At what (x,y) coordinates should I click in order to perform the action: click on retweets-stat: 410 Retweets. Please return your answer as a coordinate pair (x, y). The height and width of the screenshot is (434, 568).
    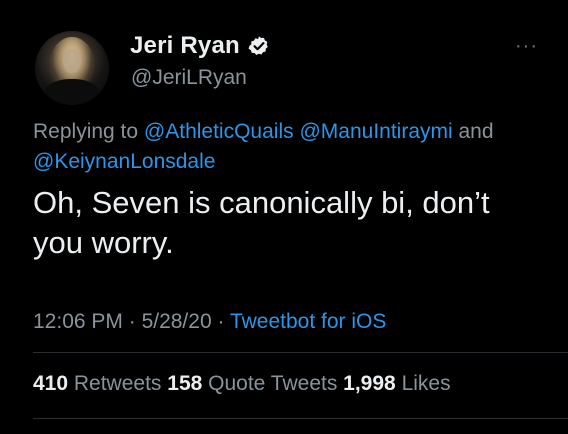
    Looking at the image, I should click on (100, 383).